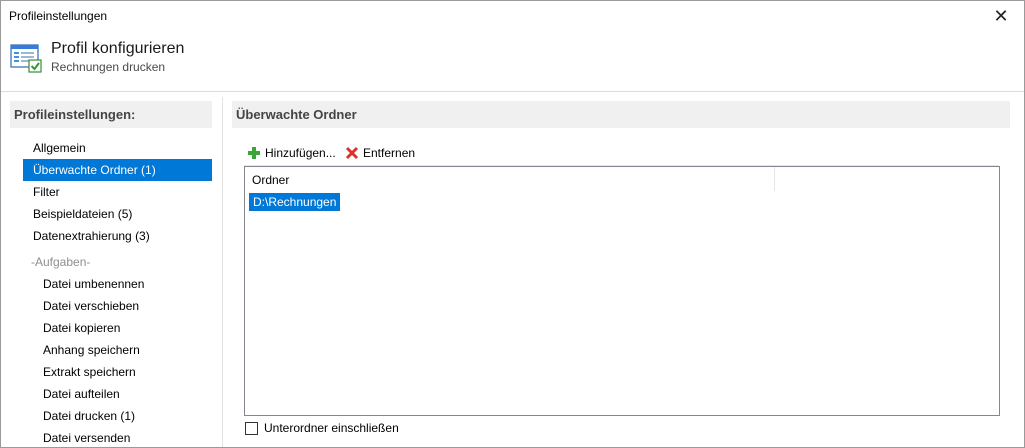  I want to click on x-icon, so click(352, 153).